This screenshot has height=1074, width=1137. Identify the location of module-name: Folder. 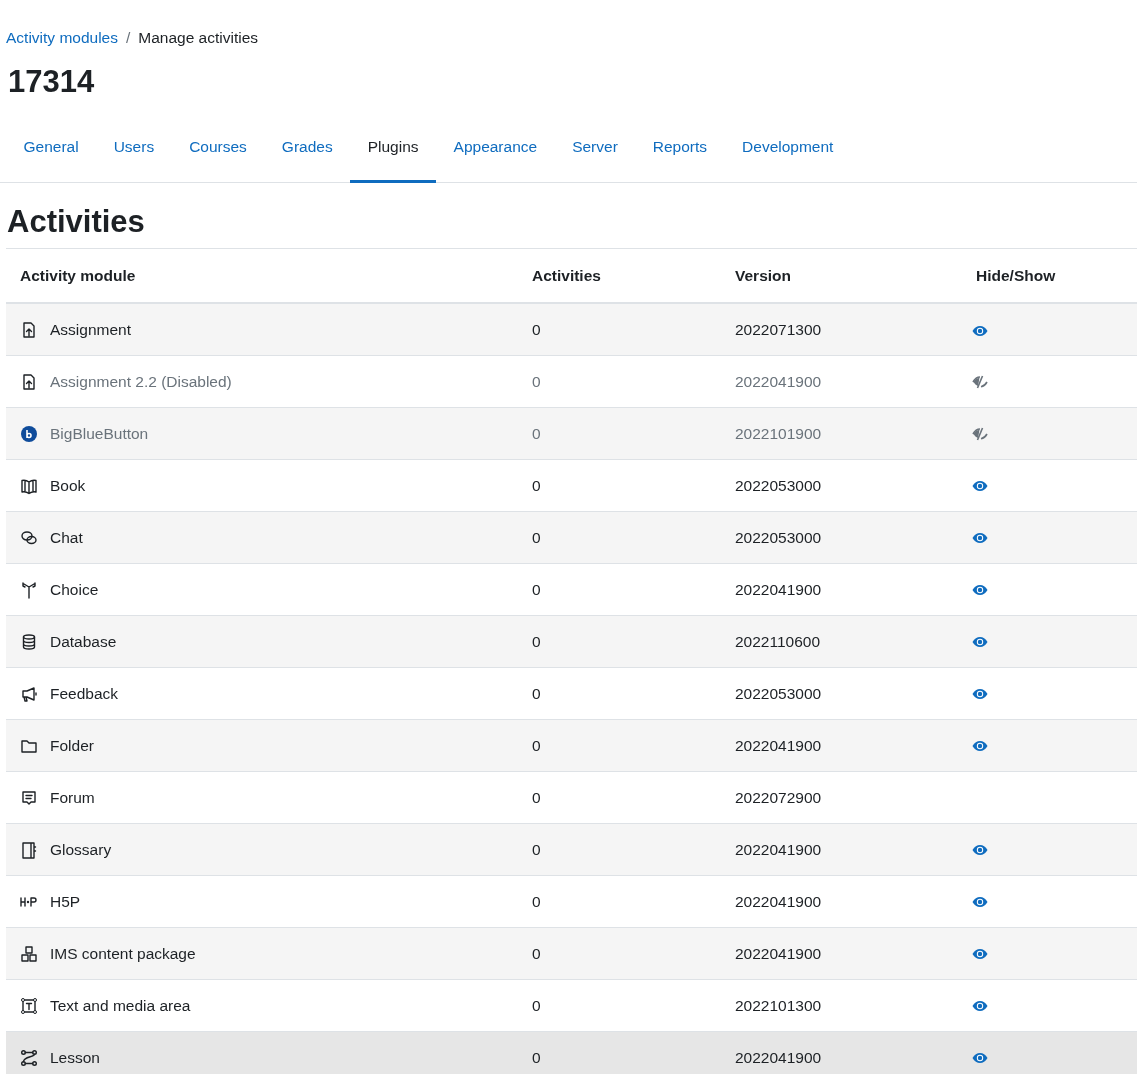
(72, 745).